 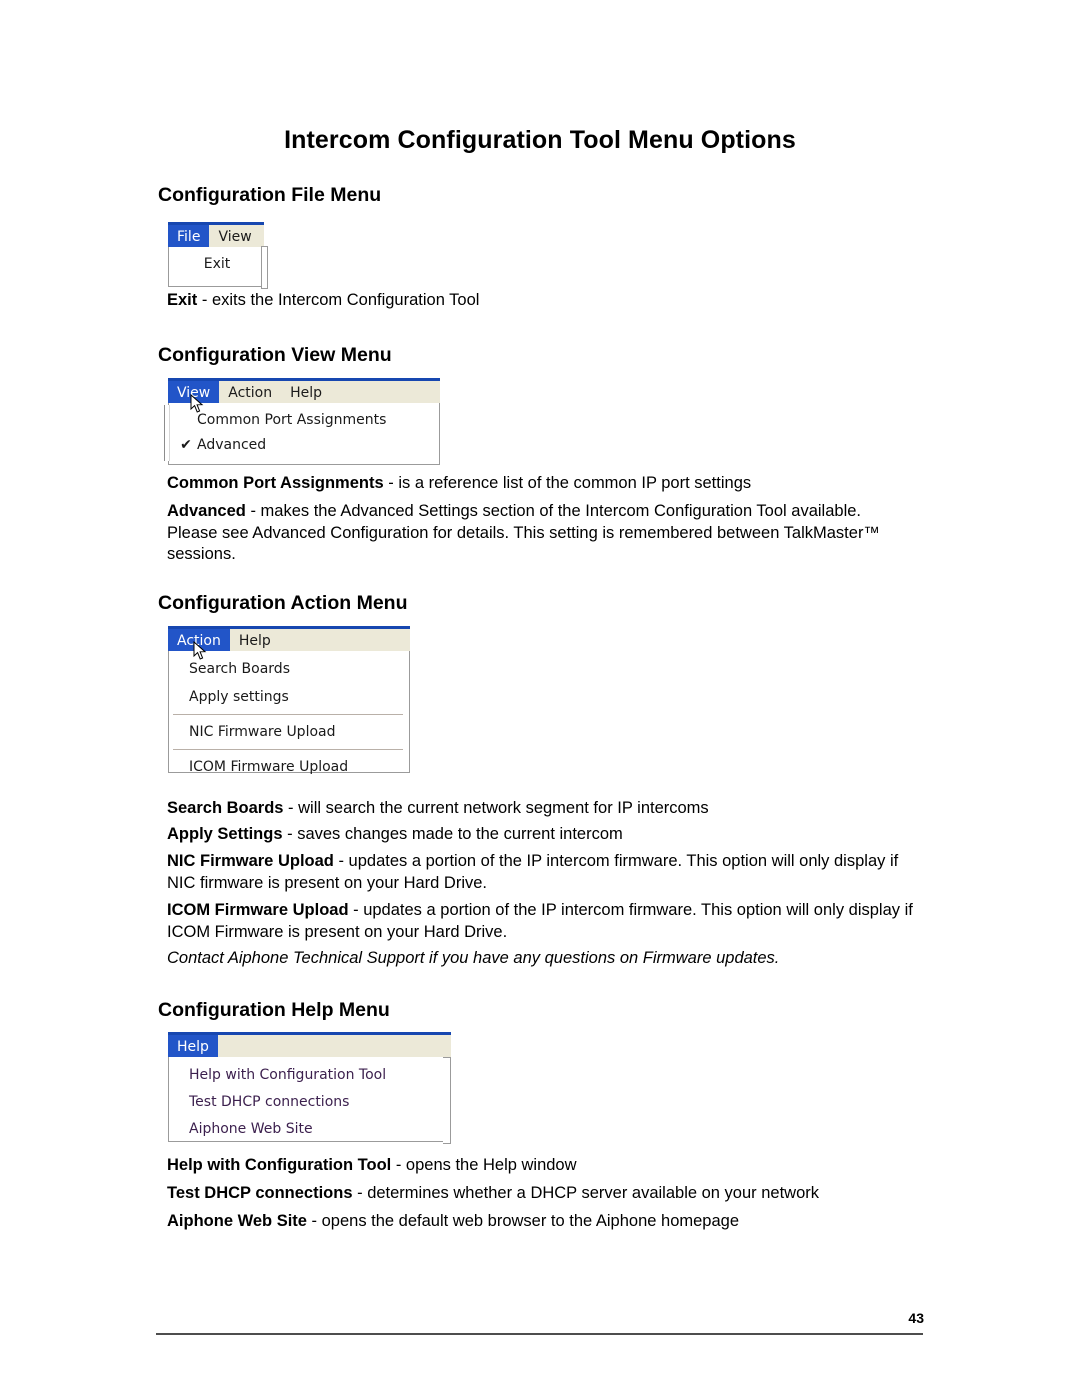 I want to click on menu-item-test-dhcp-connections: Test DHCP connections, so click(x=306, y=1101).